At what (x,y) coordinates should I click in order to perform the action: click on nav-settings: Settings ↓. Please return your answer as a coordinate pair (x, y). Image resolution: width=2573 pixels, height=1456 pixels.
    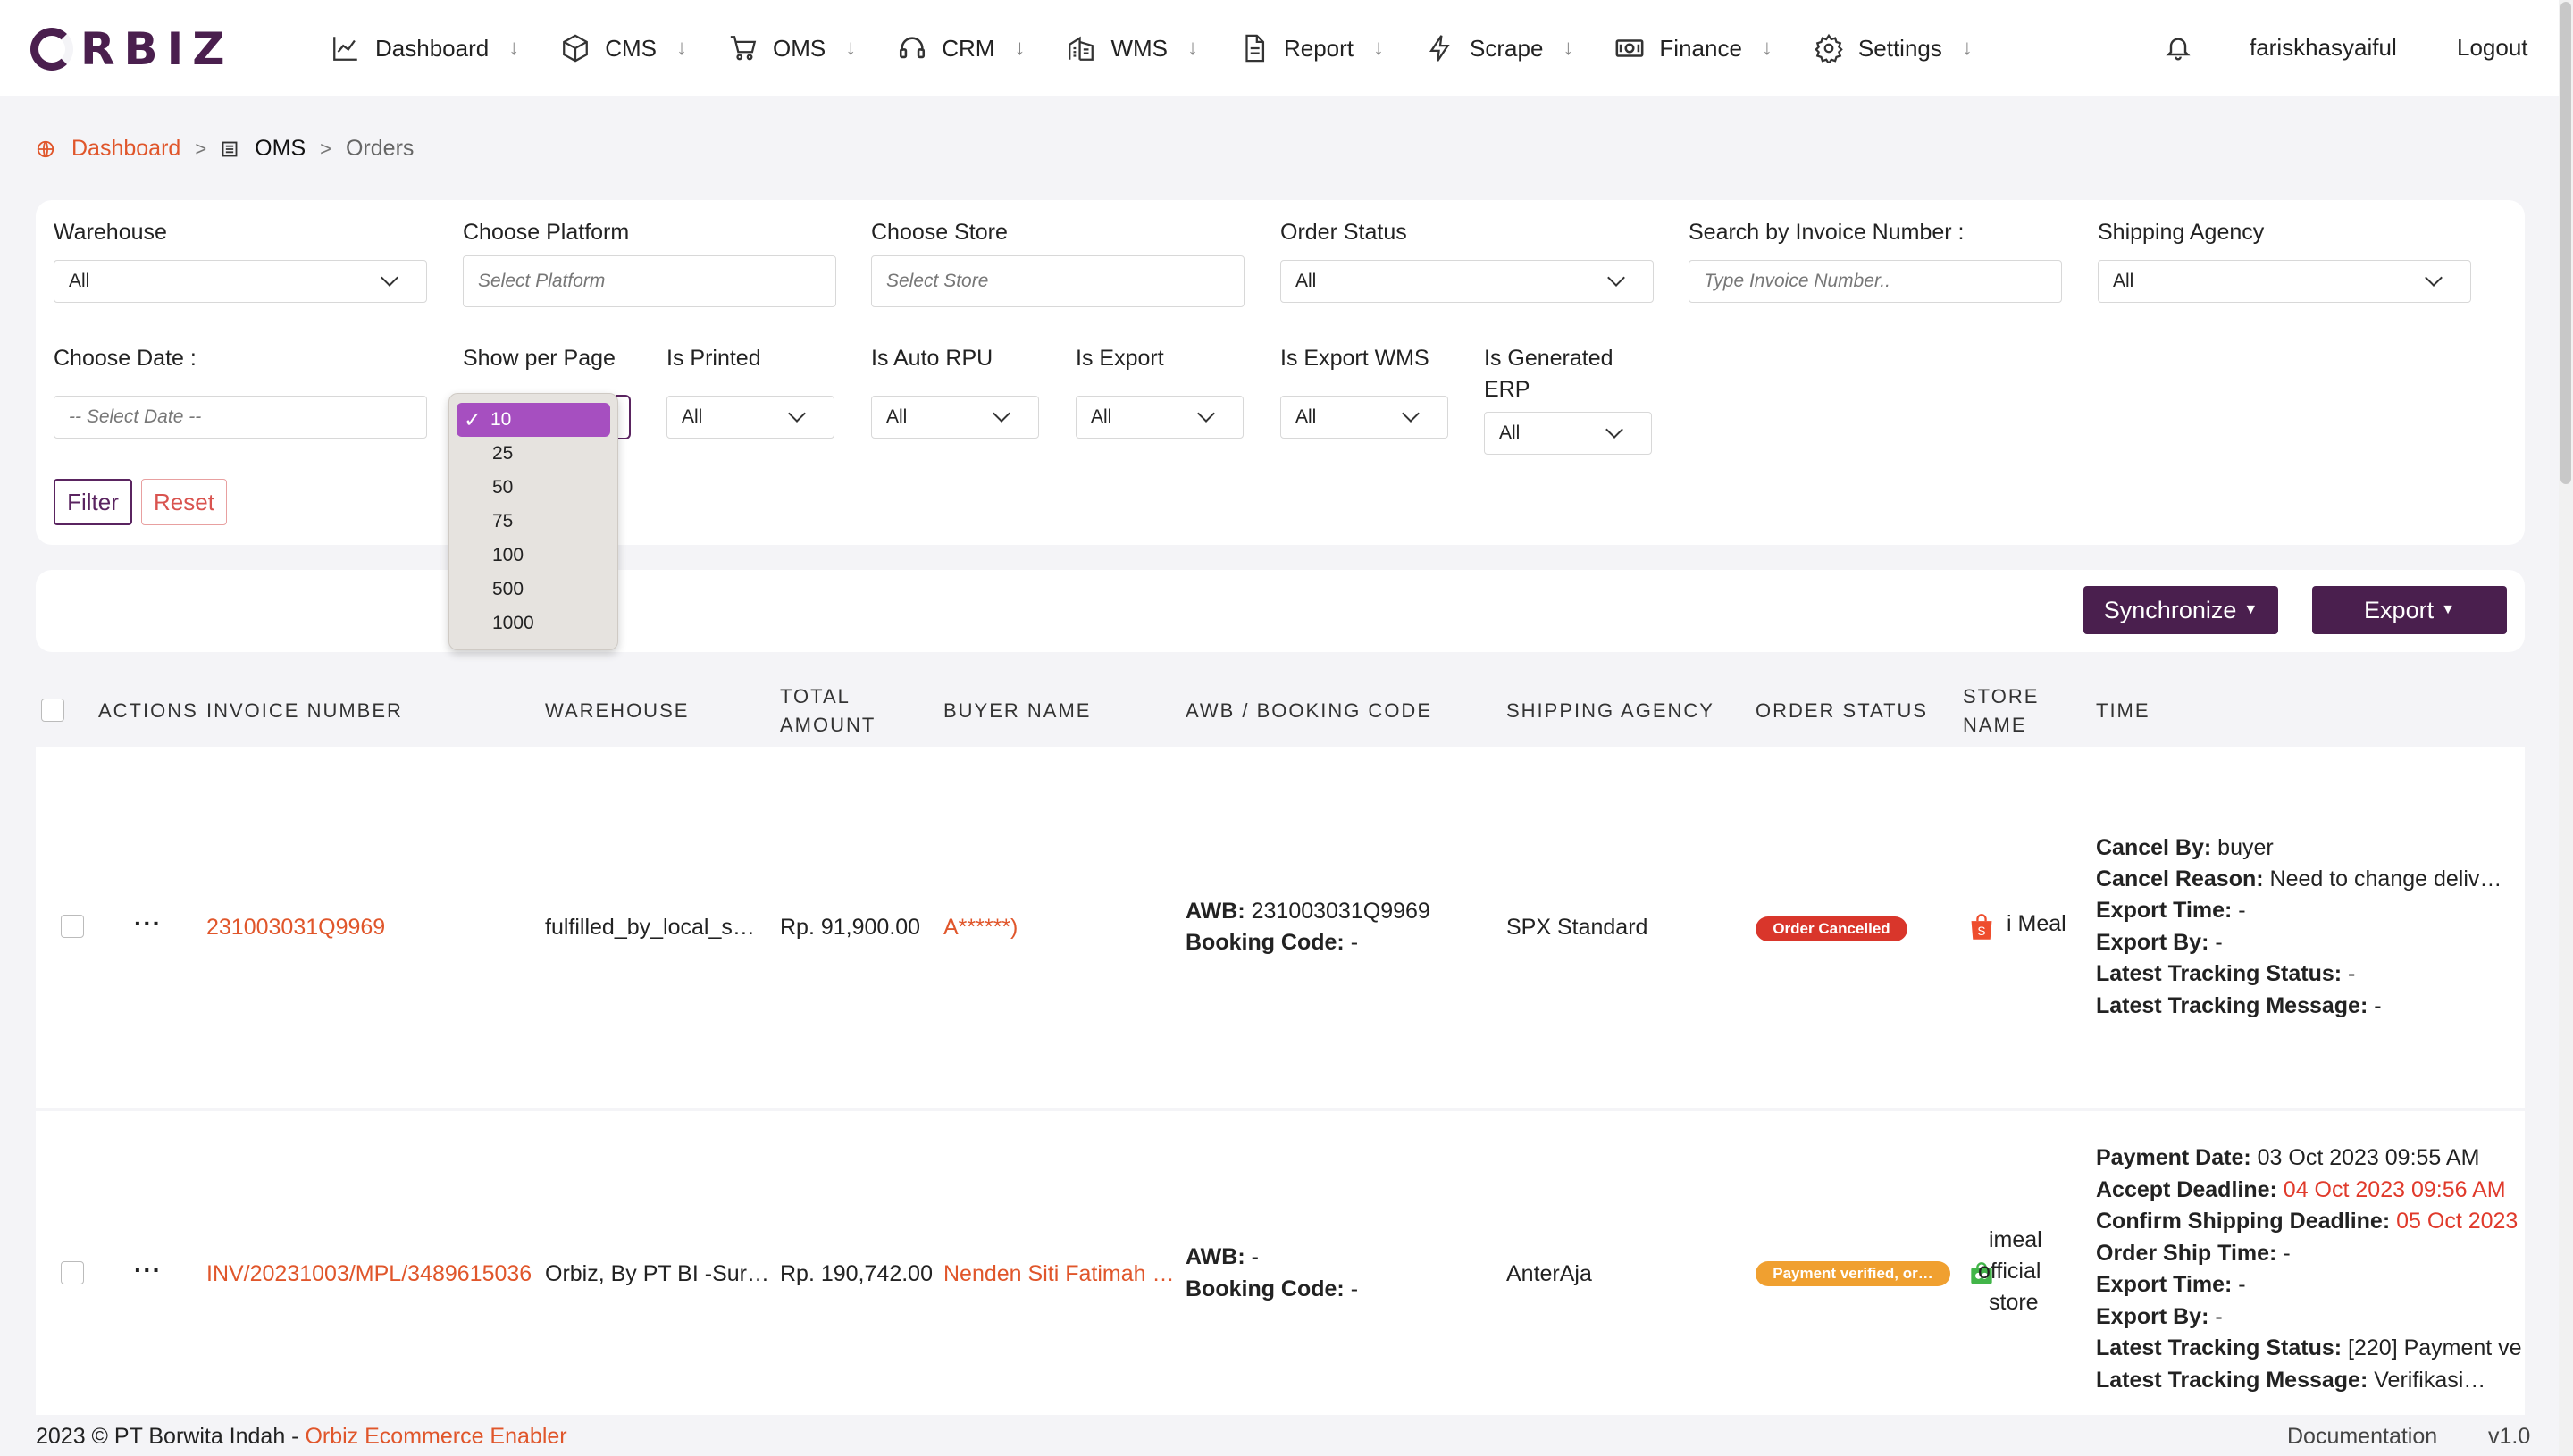
    Looking at the image, I should click on (1893, 48).